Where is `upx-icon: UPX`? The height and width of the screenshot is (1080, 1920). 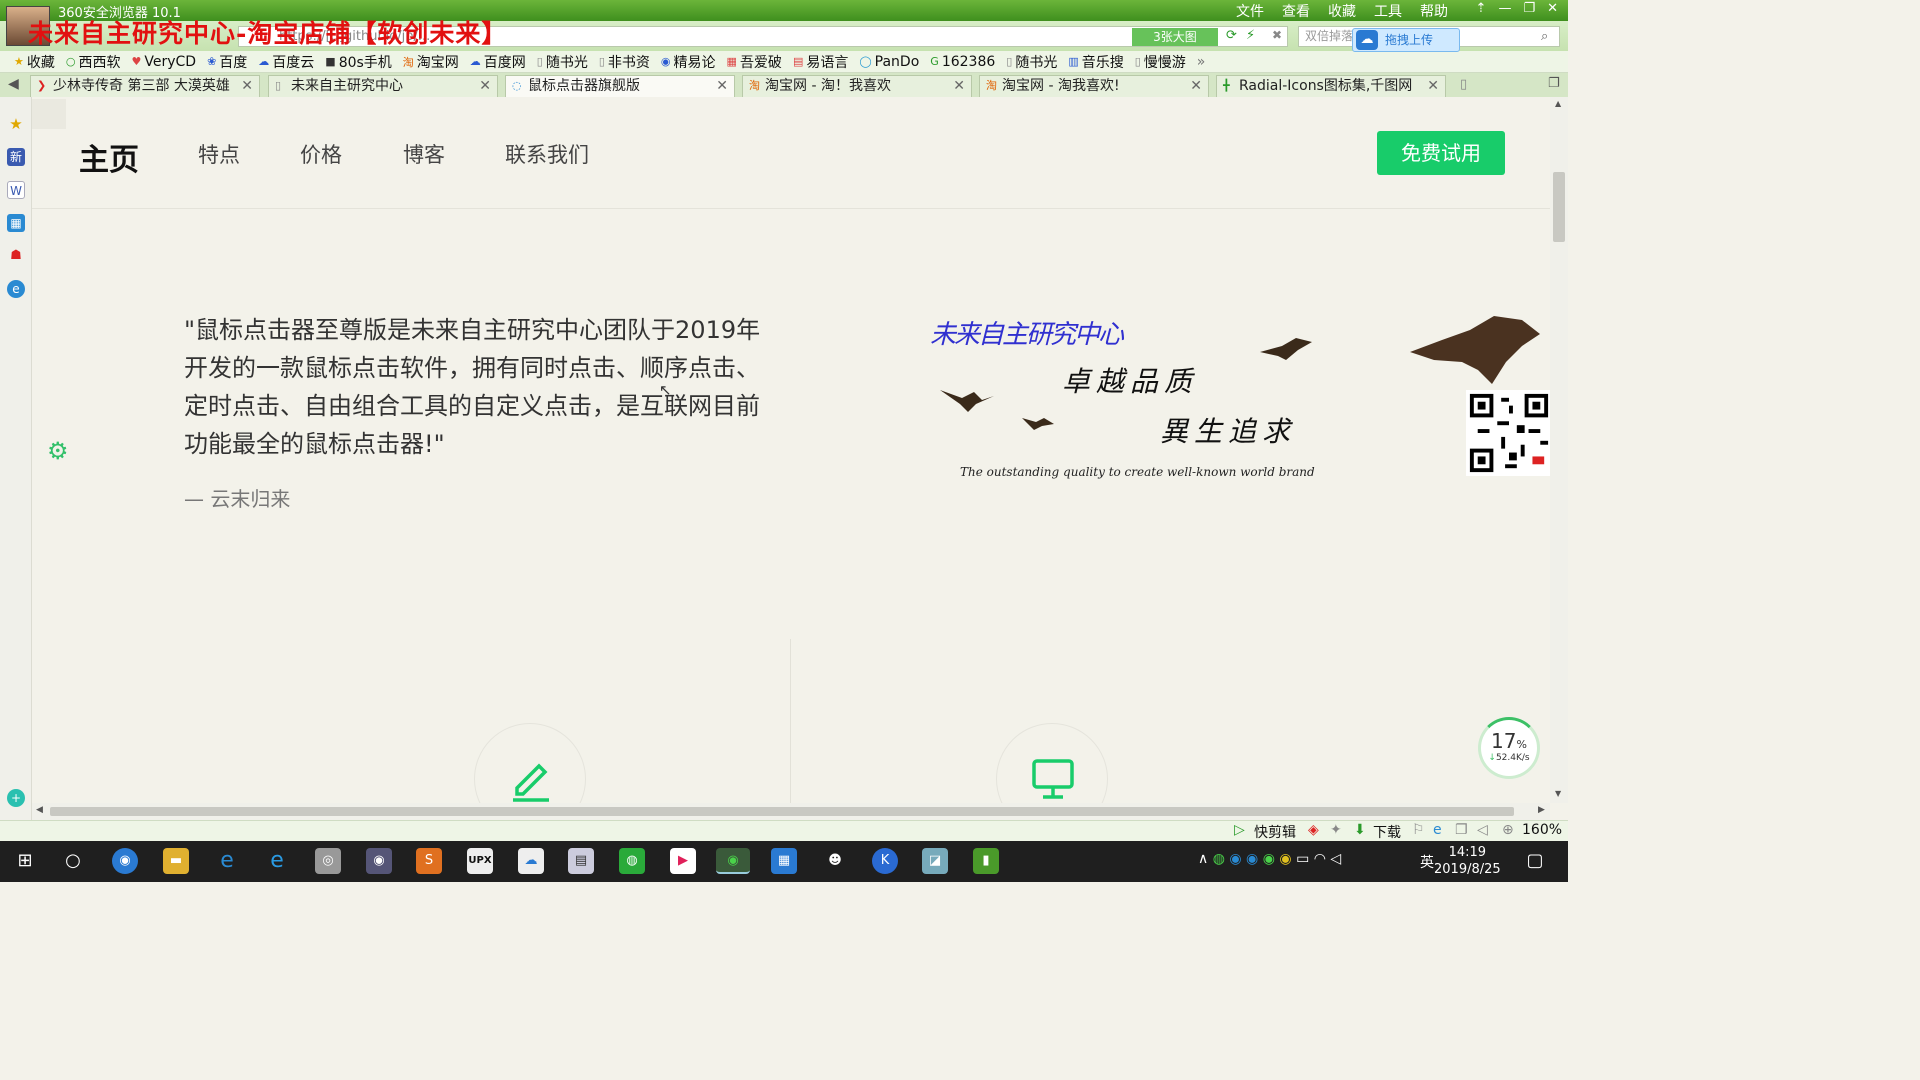
upx-icon: UPX is located at coordinates (480, 861).